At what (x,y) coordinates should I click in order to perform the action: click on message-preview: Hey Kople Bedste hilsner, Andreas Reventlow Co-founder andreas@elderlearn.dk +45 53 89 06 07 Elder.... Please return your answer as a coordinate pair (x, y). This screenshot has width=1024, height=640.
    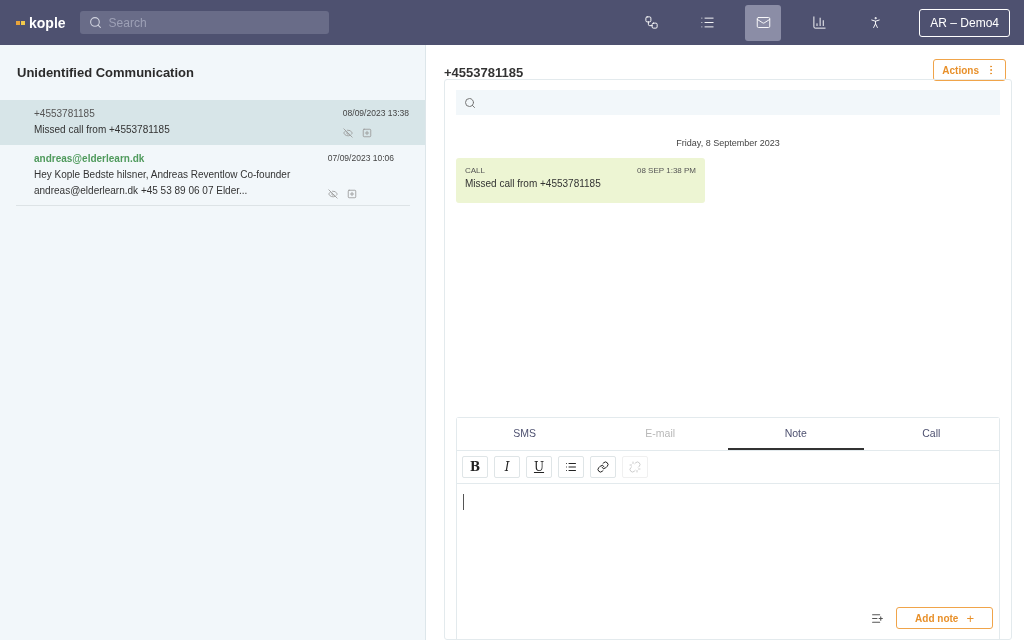
    Looking at the image, I should click on (163, 183).